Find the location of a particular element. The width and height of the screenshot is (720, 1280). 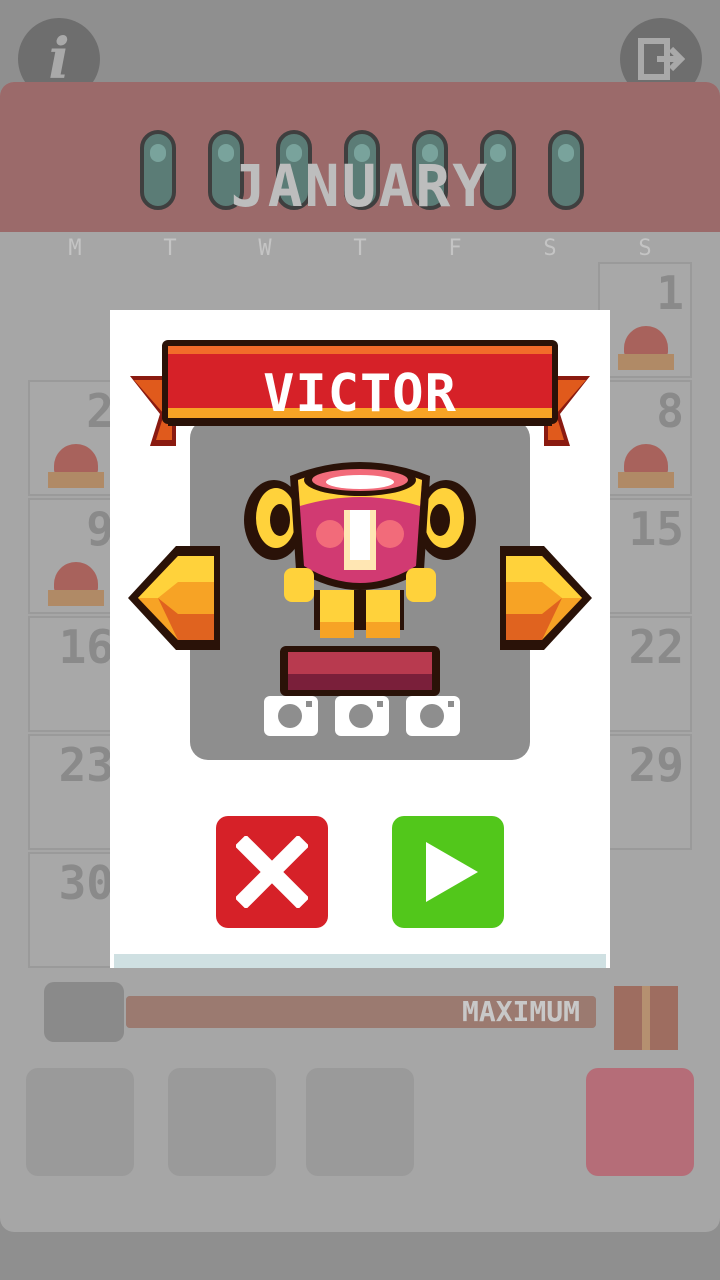

day-number: 1 is located at coordinates (670, 293).